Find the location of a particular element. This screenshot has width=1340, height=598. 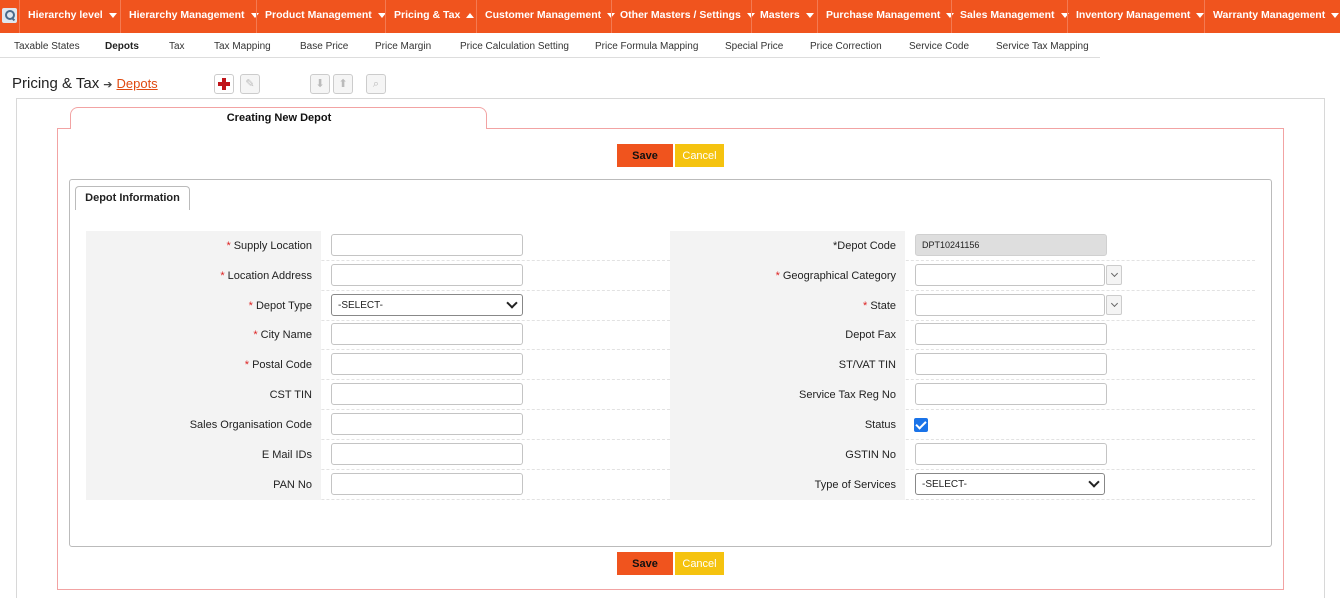

add-button is located at coordinates (224, 84).